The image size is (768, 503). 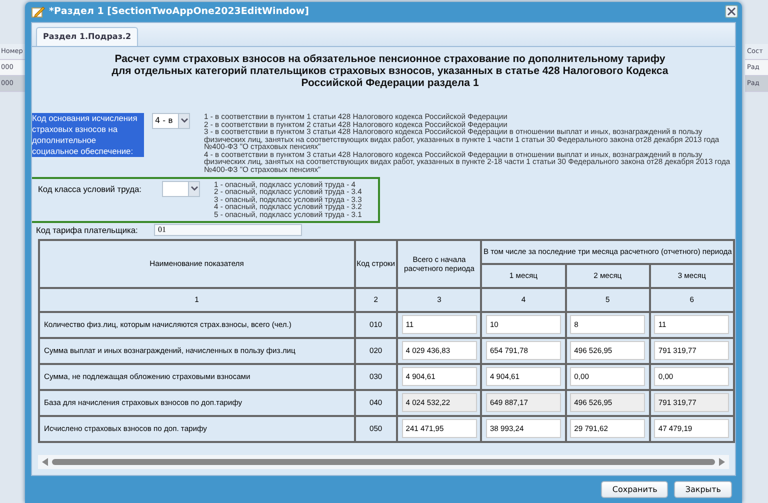 What do you see at coordinates (722, 462) in the screenshot?
I see `triangle-right-icon` at bounding box center [722, 462].